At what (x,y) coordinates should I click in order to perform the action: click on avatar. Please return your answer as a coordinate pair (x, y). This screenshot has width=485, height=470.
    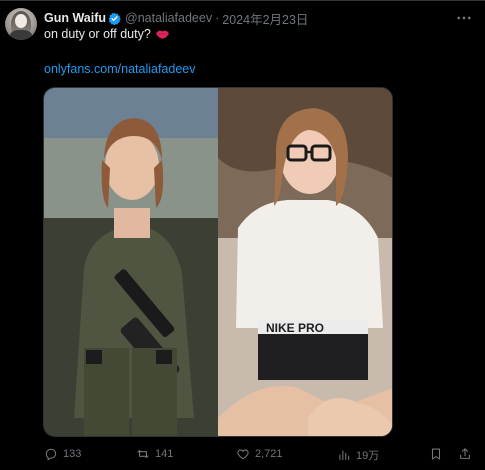
    Looking at the image, I should click on (21, 24).